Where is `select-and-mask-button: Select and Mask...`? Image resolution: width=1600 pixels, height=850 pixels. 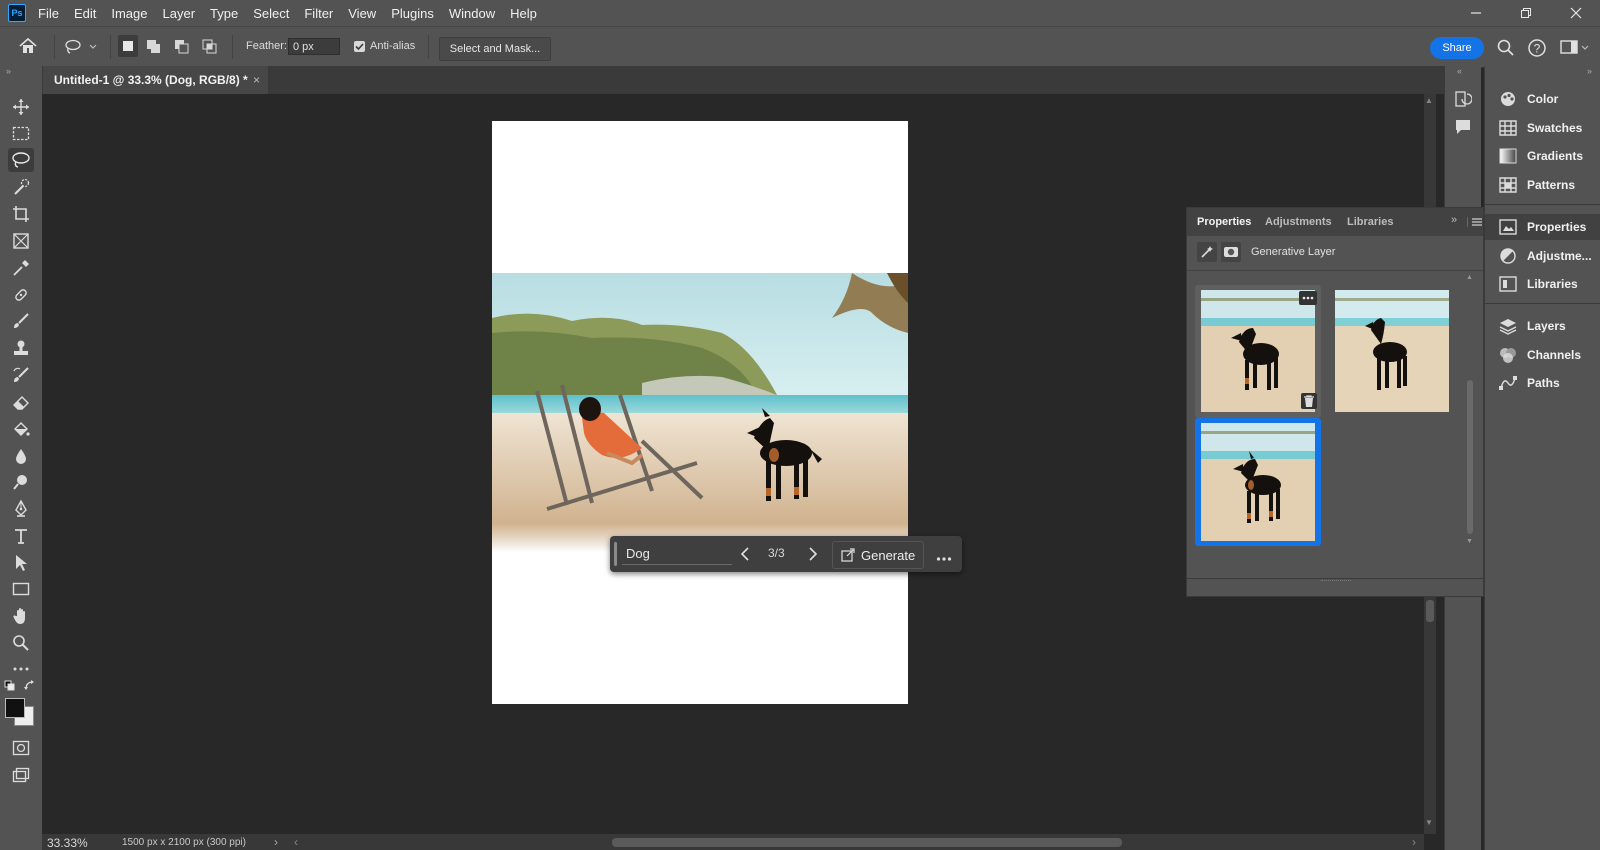 select-and-mask-button: Select and Mask... is located at coordinates (495, 49).